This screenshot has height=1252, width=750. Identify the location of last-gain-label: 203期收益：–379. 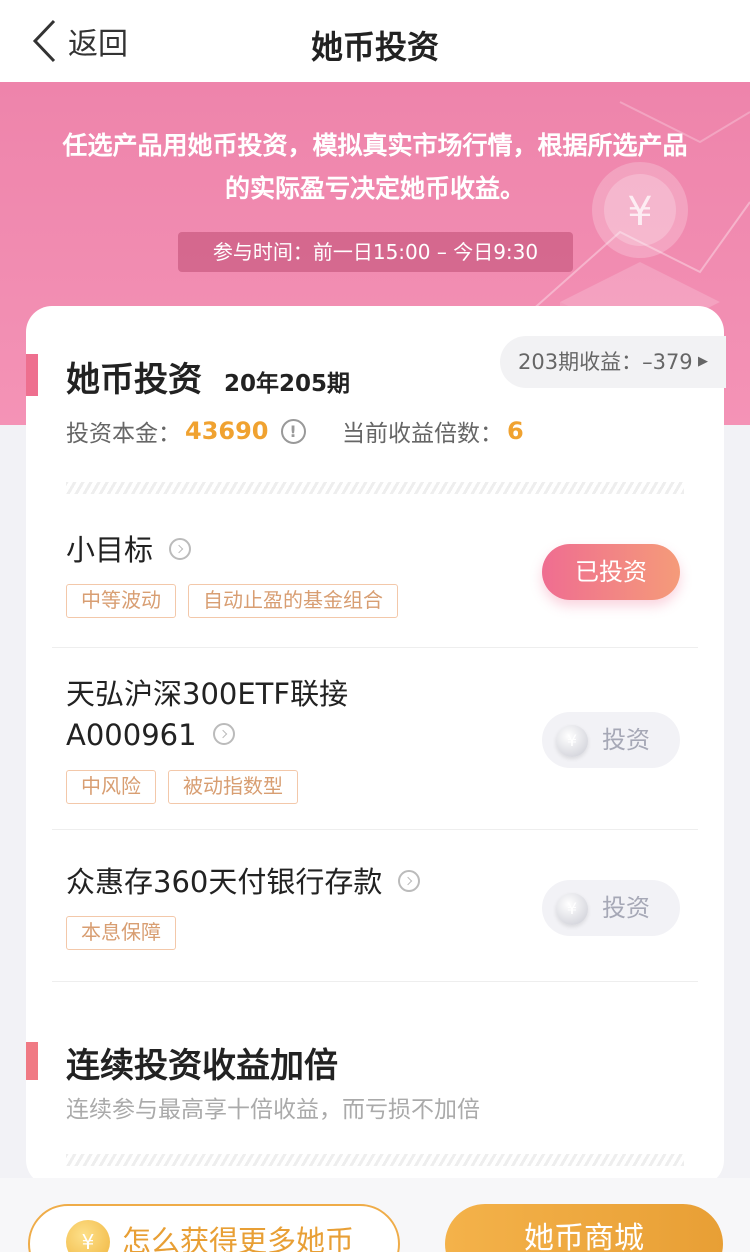
(605, 362).